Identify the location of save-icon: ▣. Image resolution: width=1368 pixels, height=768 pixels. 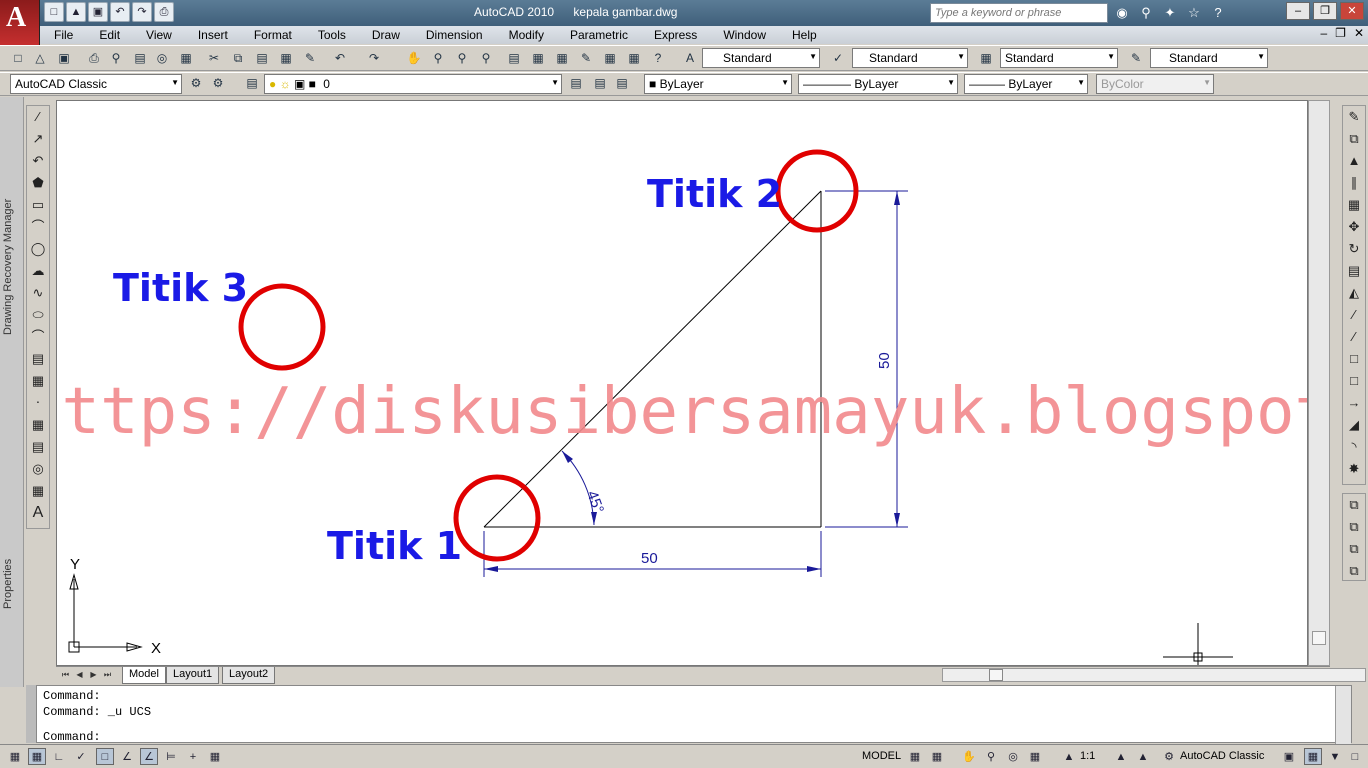
(98, 12).